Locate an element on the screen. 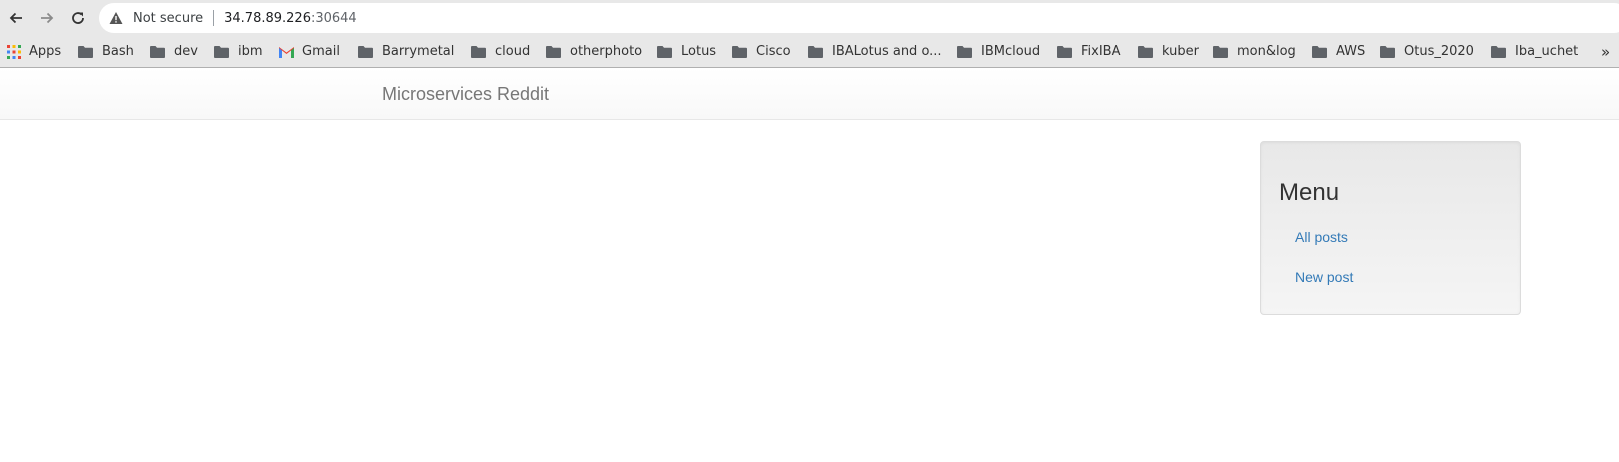  bookmark-folder-dev: dev is located at coordinates (174, 51).